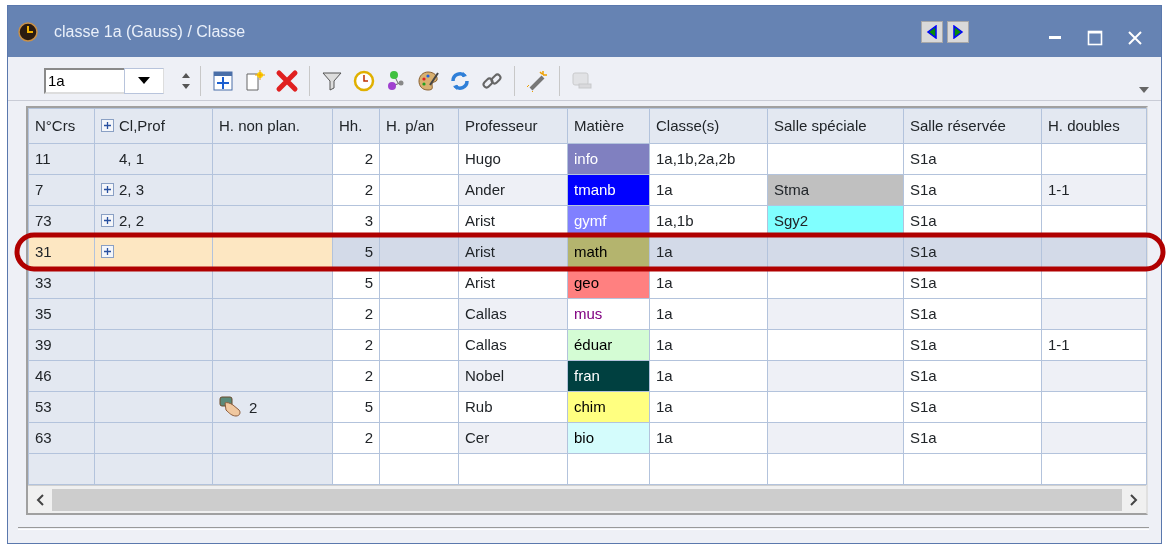 The width and height of the screenshot is (1167, 549). What do you see at coordinates (61, 438) in the screenshot?
I see `table-cell: 63` at bounding box center [61, 438].